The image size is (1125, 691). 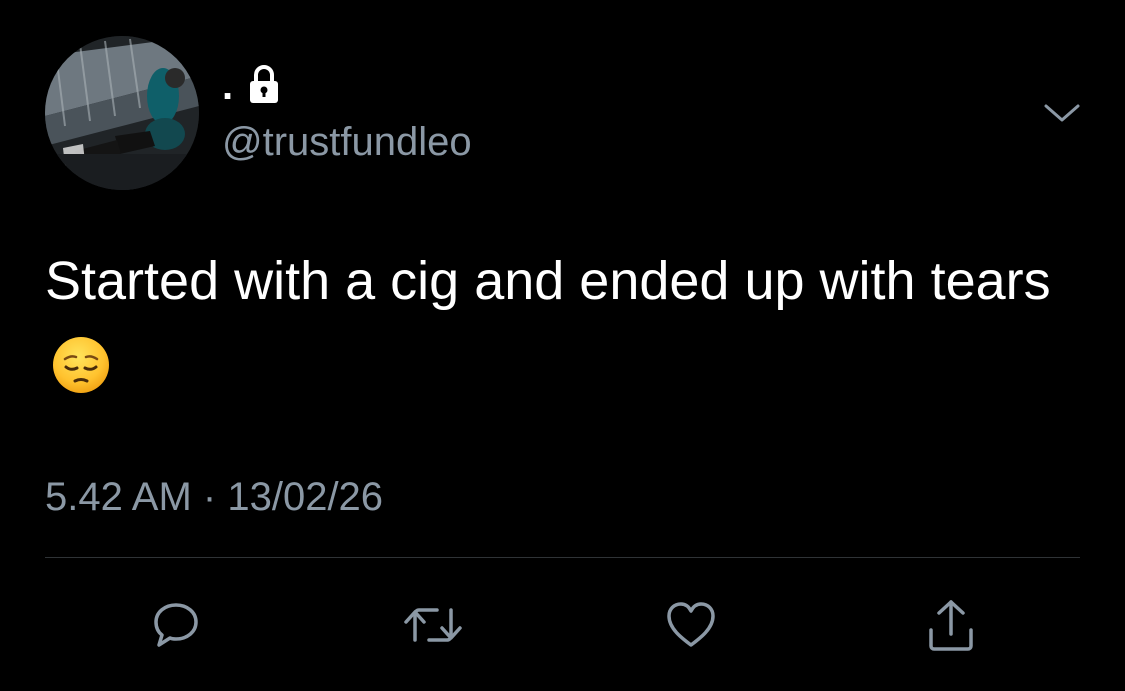 I want to click on like-button, so click(x=691, y=625).